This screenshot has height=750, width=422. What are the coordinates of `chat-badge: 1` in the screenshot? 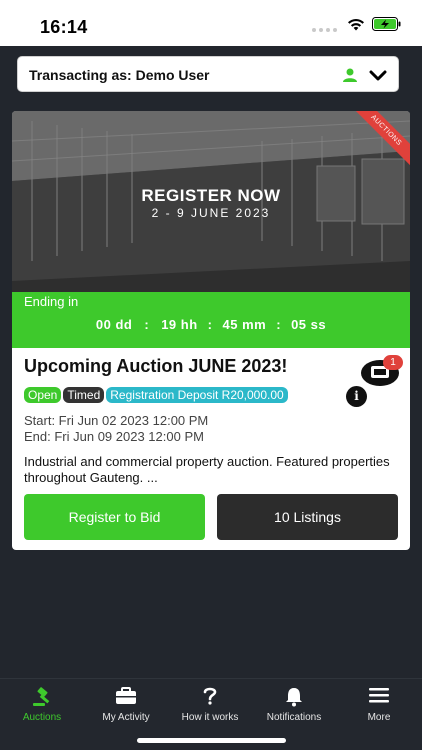 It's located at (393, 362).